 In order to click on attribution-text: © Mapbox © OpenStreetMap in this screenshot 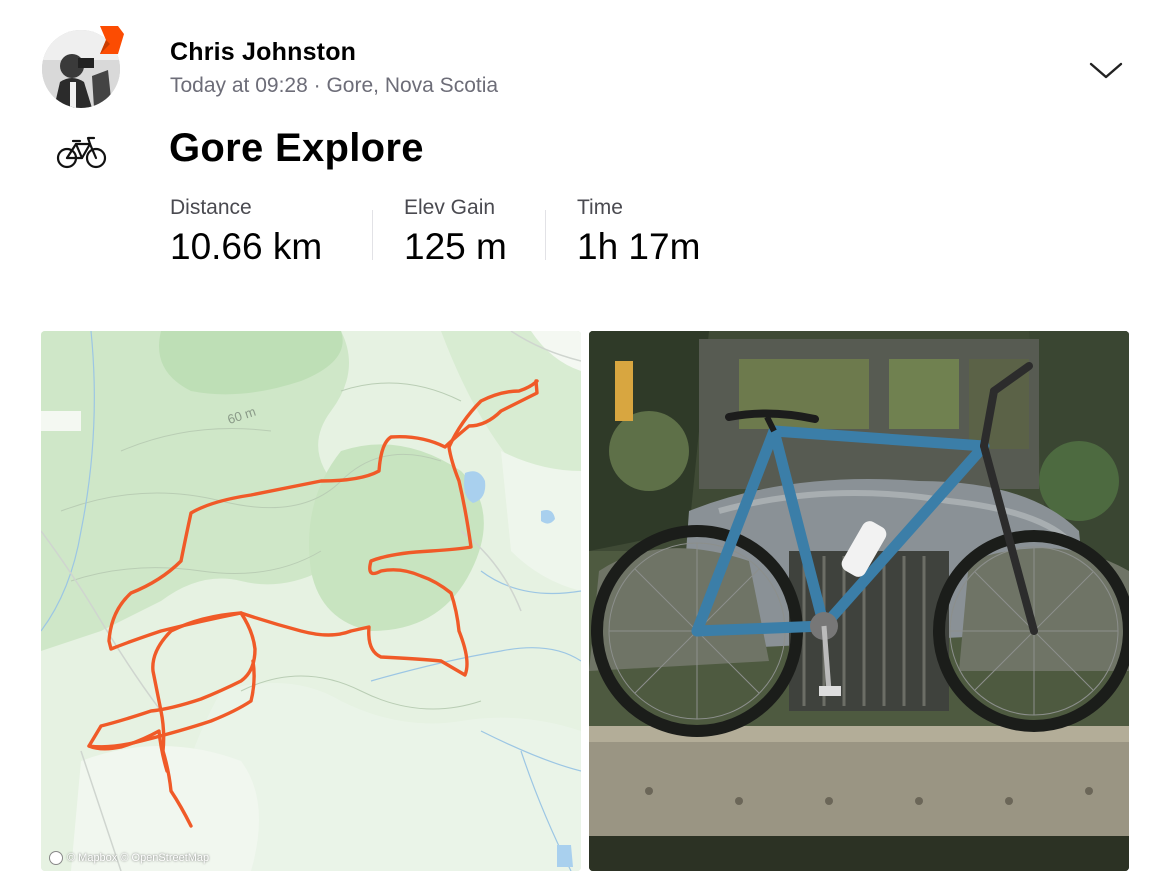, I will do `click(138, 858)`.